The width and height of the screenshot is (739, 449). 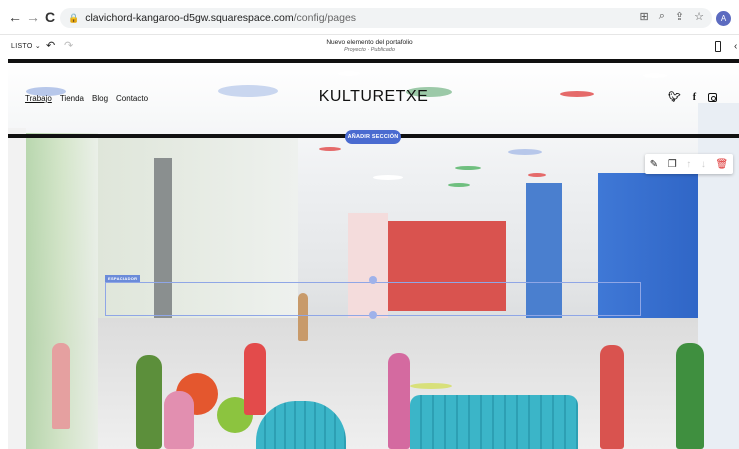 What do you see at coordinates (373, 315) in the screenshot?
I see `spacer-resize-handle-bottom` at bounding box center [373, 315].